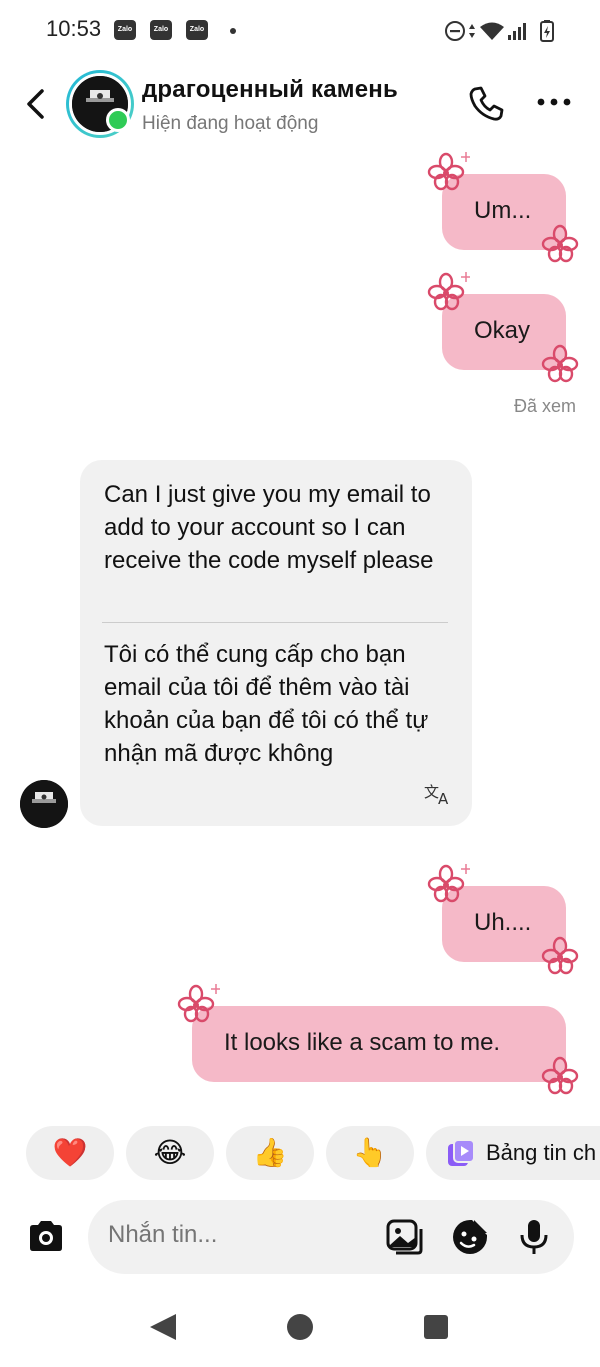 This screenshot has width=600, height=1367. What do you see at coordinates (70, 1153) in the screenshot?
I see `heart-reaction-button: ❤️` at bounding box center [70, 1153].